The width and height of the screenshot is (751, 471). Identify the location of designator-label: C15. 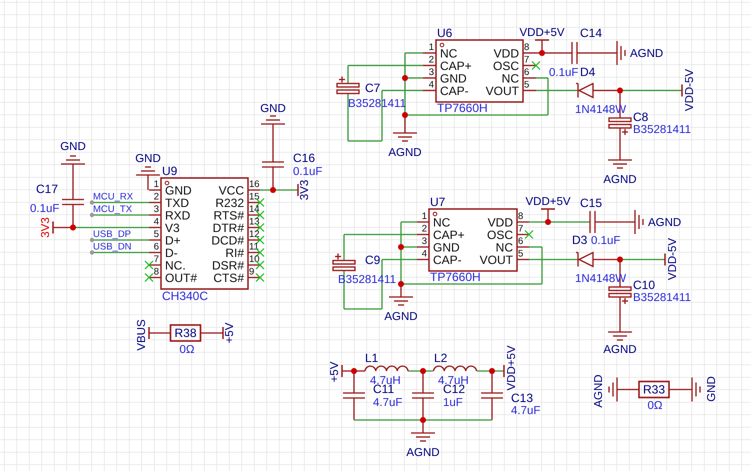
(591, 203).